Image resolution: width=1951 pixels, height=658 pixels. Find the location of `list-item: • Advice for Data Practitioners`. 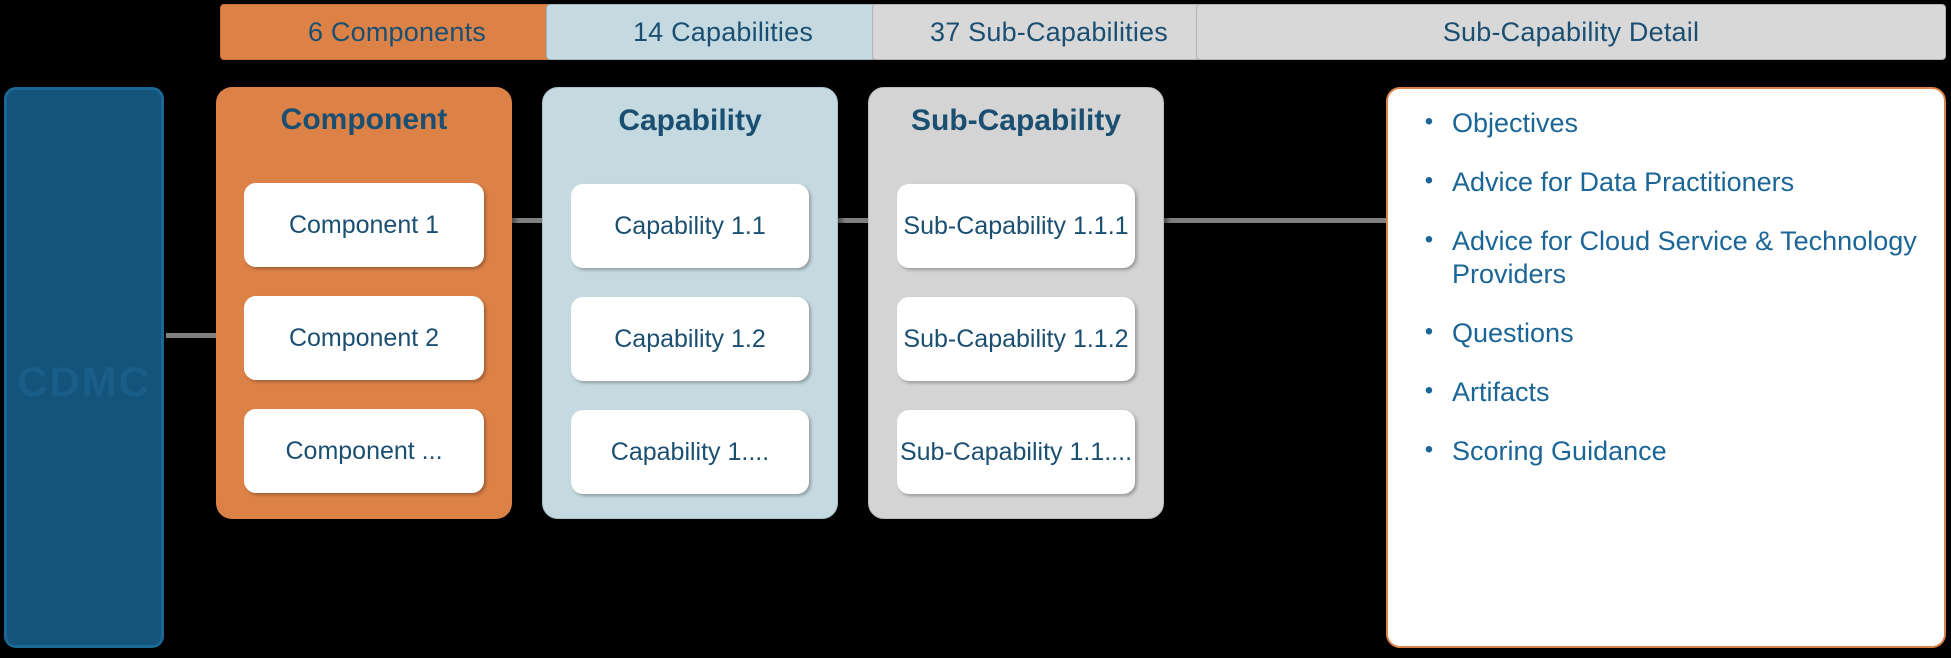

list-item: • Advice for Data Practitioners is located at coordinates (1666, 182).